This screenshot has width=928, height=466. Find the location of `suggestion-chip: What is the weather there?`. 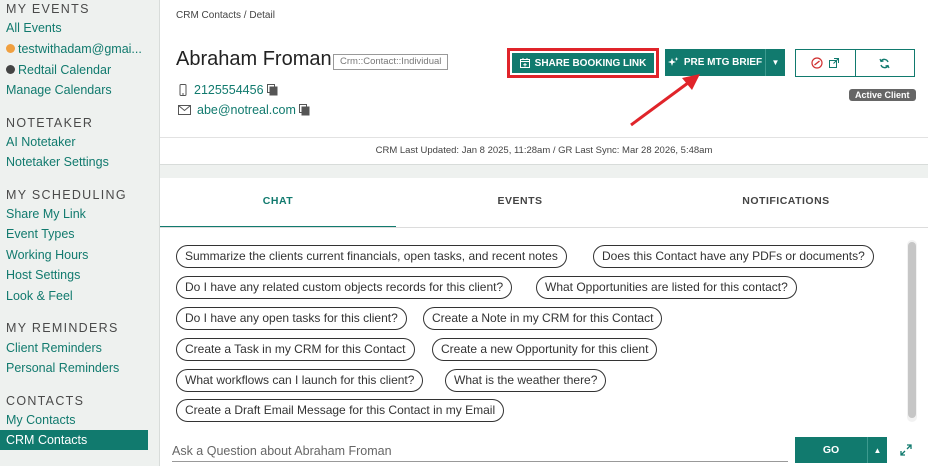

suggestion-chip: What is the weather there? is located at coordinates (526, 380).